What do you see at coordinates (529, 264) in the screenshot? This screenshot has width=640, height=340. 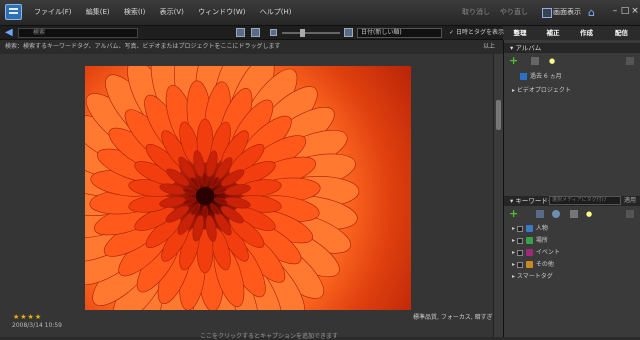 I see `other-tag-icon` at bounding box center [529, 264].